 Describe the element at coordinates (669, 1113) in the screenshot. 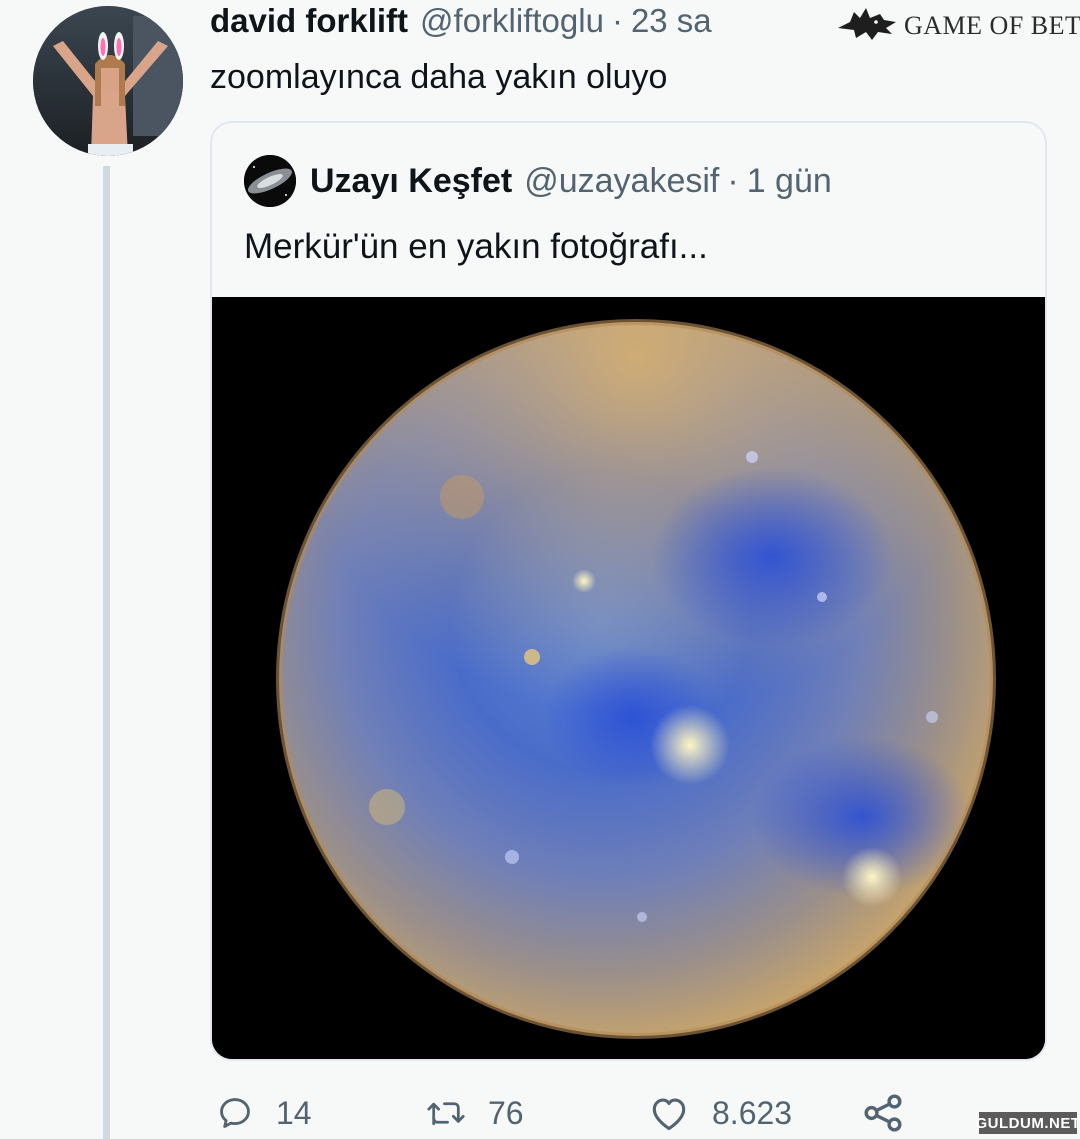

I see `heart-icon` at that location.